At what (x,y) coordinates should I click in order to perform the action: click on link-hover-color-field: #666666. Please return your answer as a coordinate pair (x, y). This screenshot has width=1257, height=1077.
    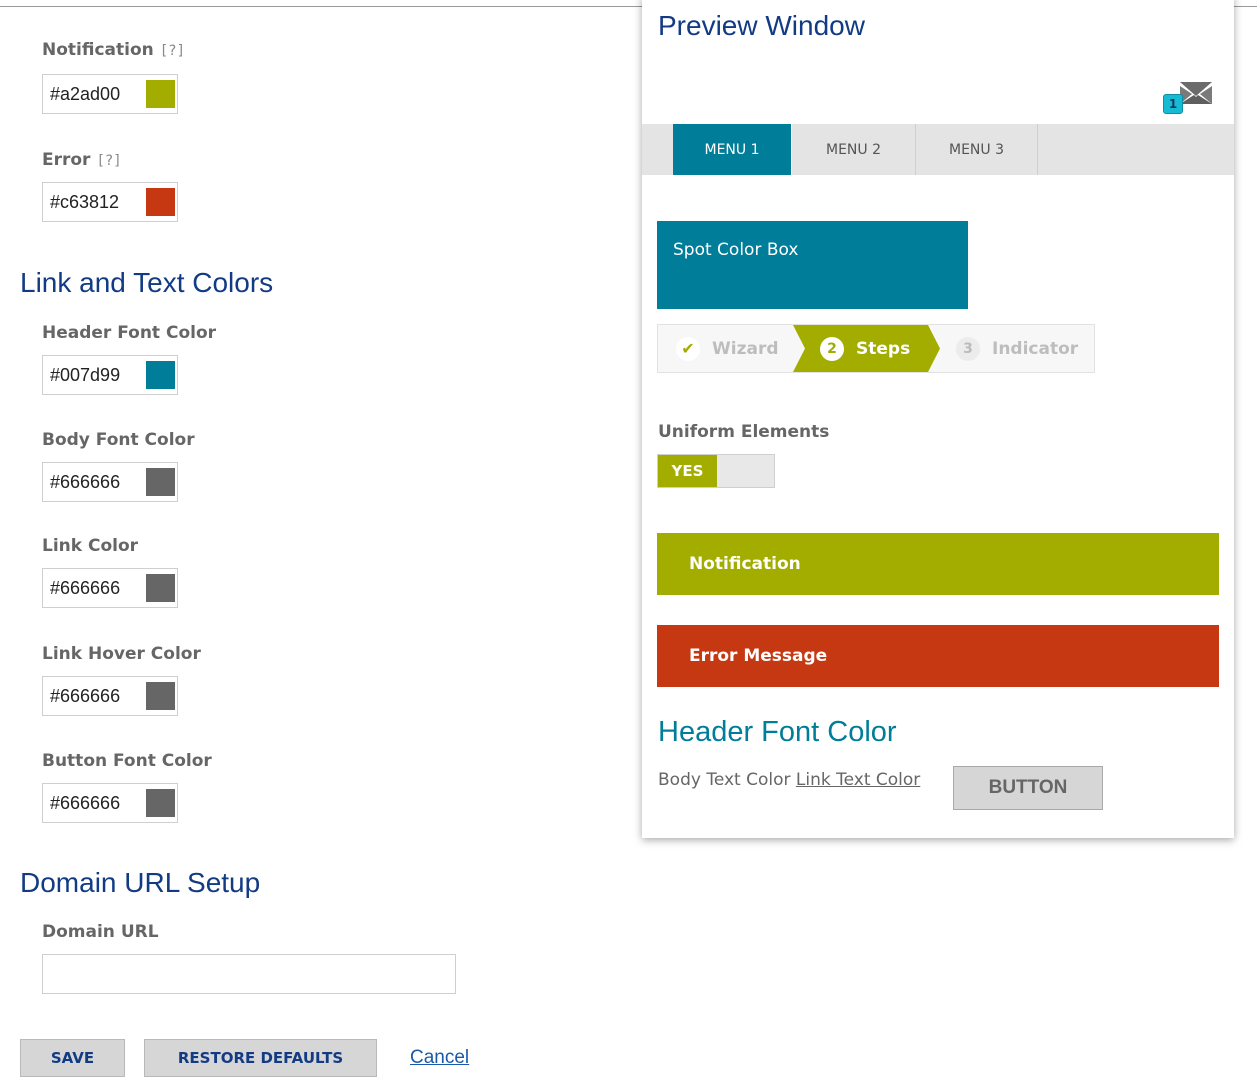
    Looking at the image, I should click on (110, 696).